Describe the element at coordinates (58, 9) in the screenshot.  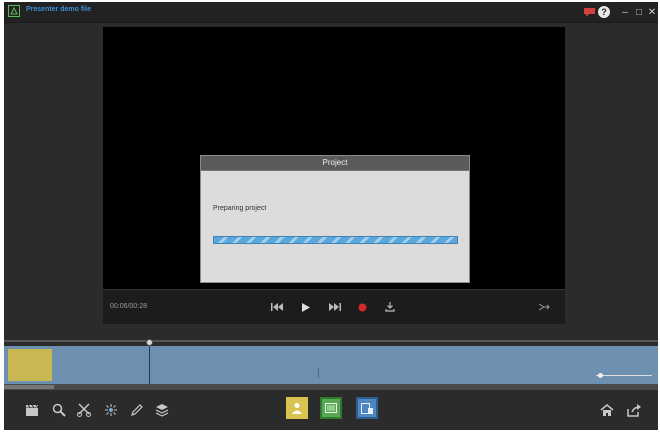
I see `window-title: Presenter demo file` at that location.